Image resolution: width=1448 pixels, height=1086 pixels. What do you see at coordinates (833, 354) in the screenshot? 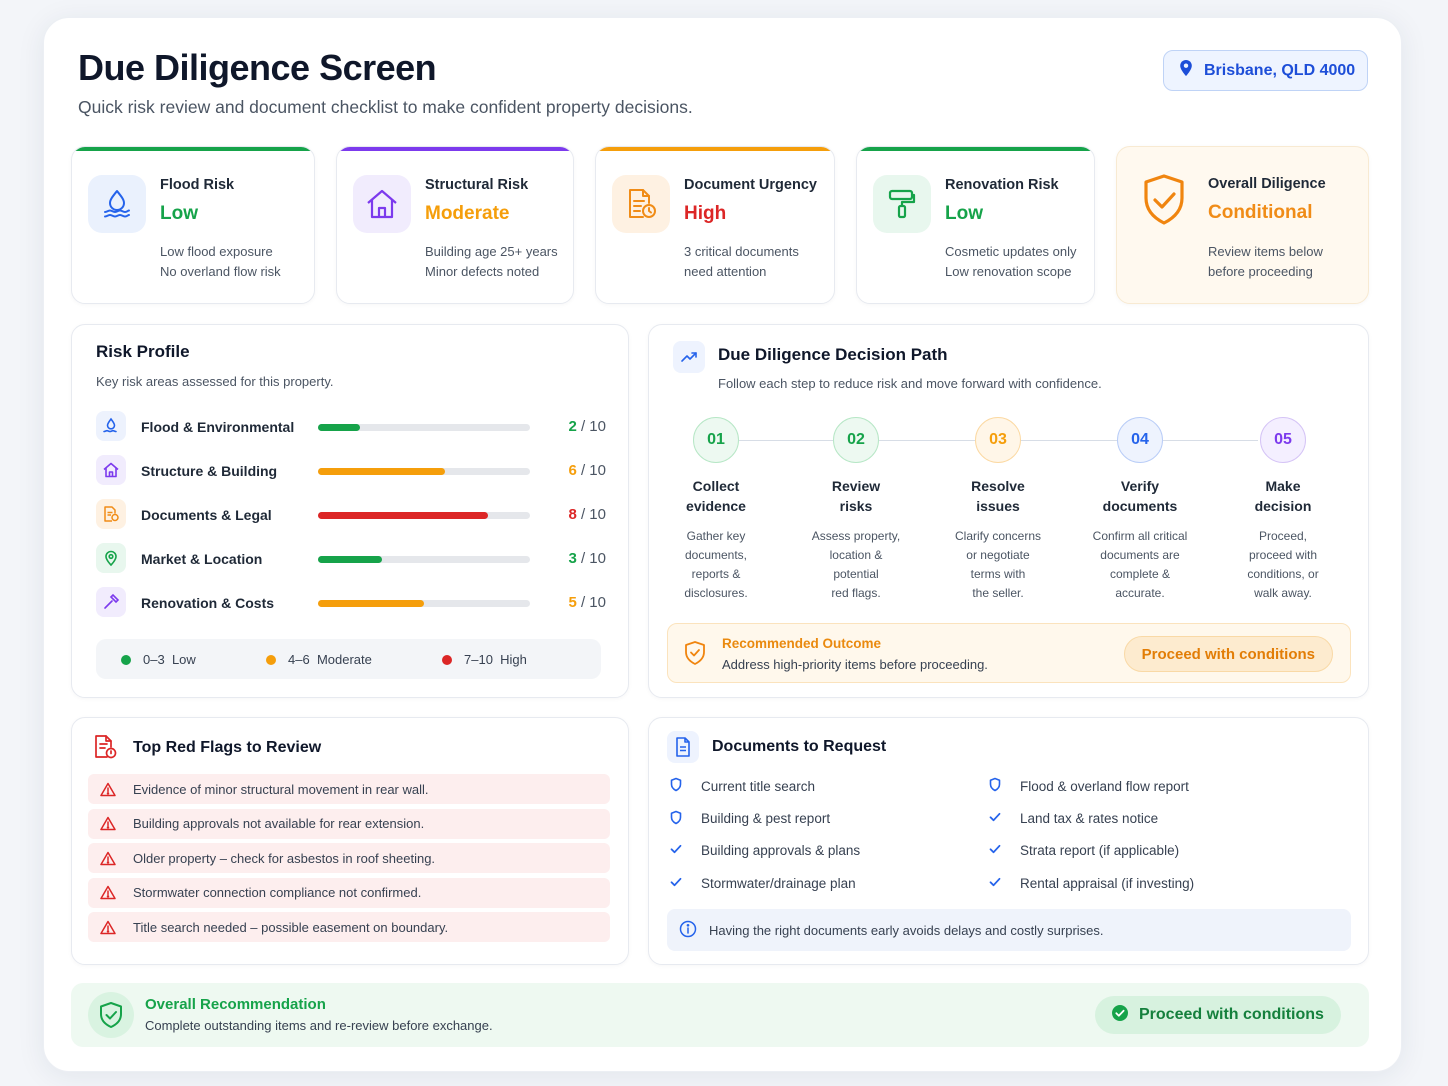
I see `decision-path-title: Due Diligence Decision Path` at bounding box center [833, 354].